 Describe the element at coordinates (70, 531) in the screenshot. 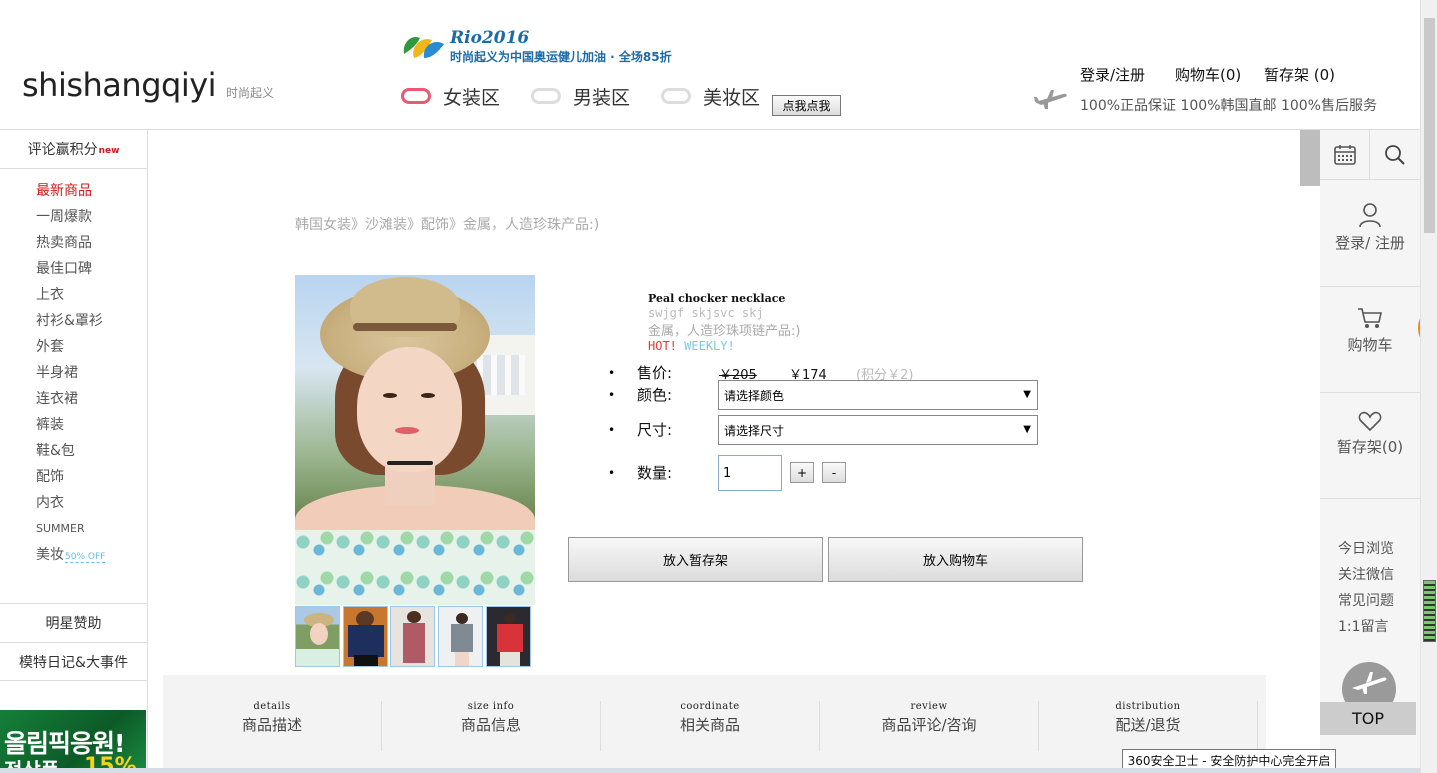

I see `sidebar-item-summer: SUMMER` at that location.